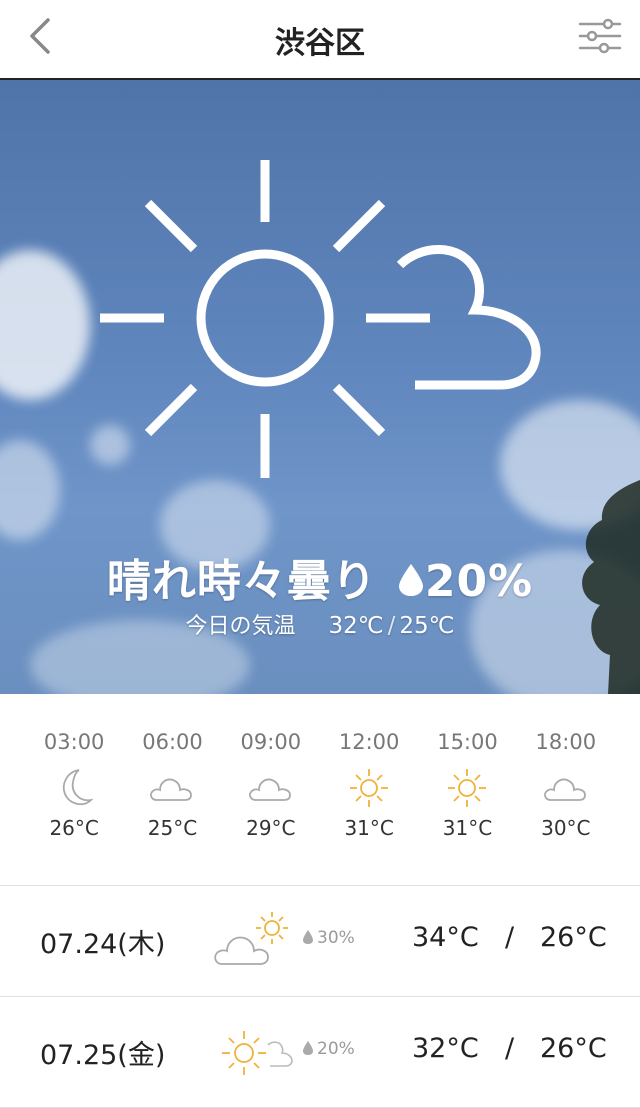  I want to click on hour-time: 18:00, so click(566, 742).